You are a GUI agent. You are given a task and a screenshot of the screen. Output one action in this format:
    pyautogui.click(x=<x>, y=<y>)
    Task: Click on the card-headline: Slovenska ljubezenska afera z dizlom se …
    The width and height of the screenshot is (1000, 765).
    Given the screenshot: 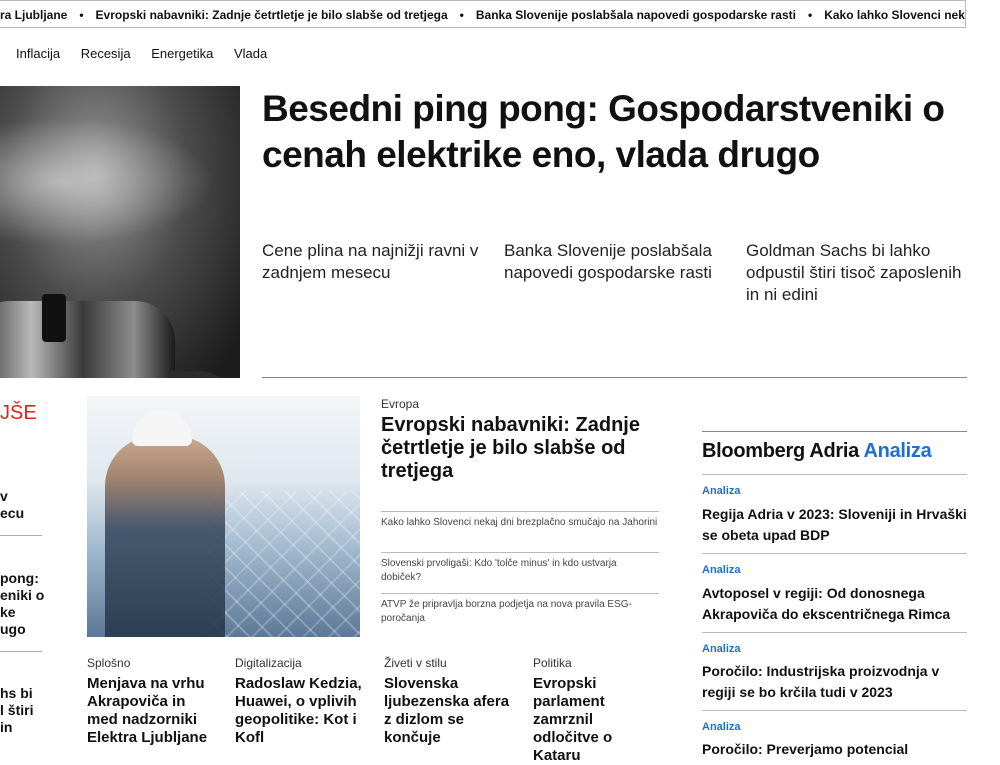 What is the action you would take?
    pyautogui.click(x=449, y=711)
    